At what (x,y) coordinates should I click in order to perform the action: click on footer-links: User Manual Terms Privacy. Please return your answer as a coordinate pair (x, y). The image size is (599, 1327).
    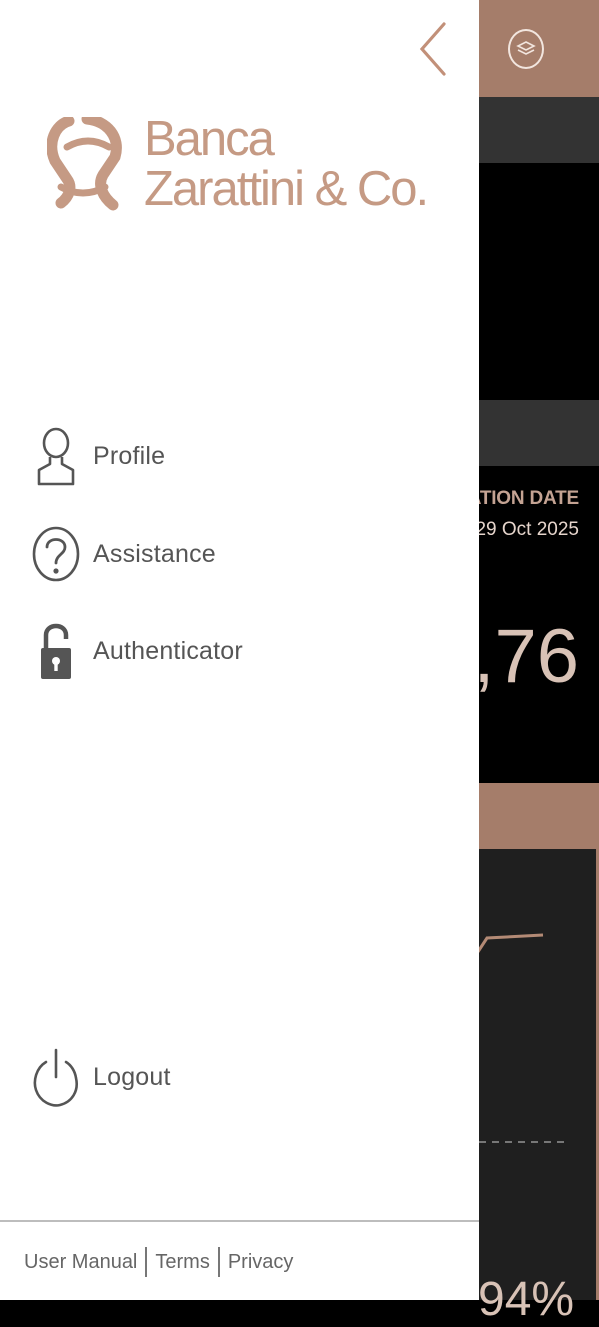
    Looking at the image, I should click on (158, 1262).